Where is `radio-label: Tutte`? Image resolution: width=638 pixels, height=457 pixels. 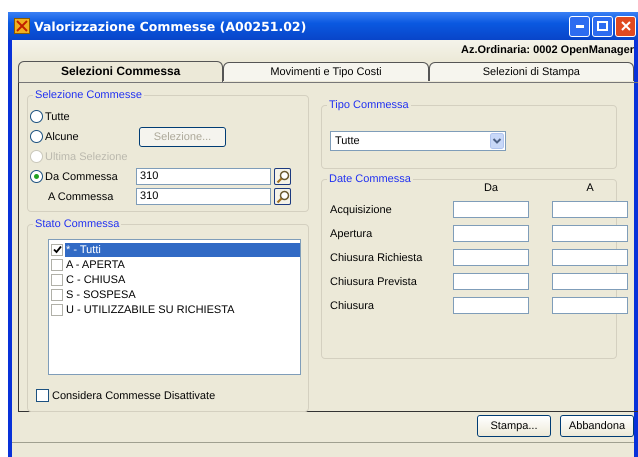
radio-label: Tutte is located at coordinates (57, 116).